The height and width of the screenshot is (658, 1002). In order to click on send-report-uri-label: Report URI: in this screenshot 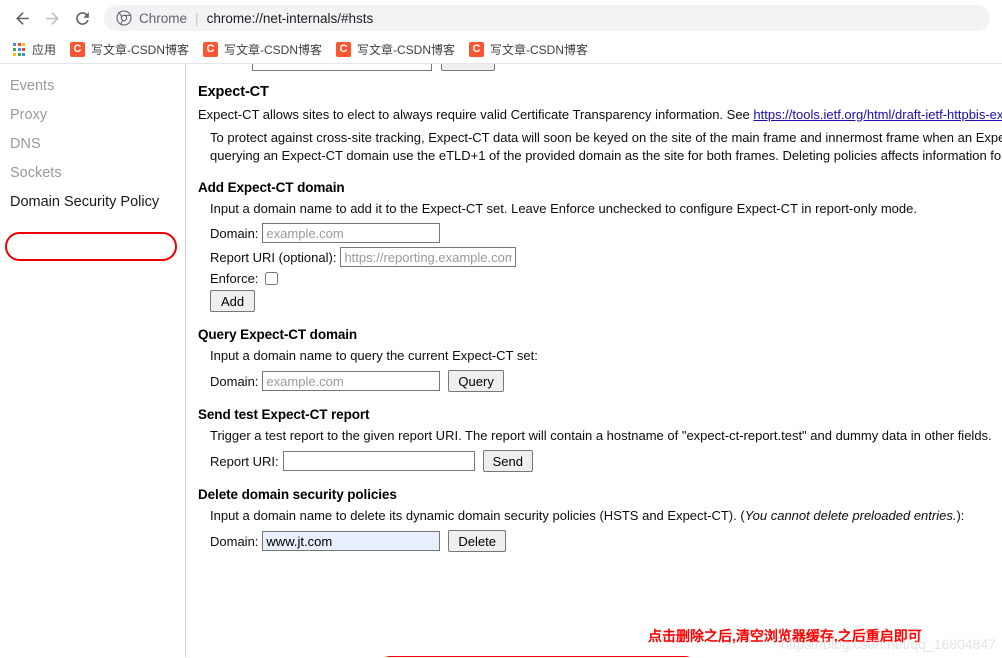, I will do `click(244, 461)`.